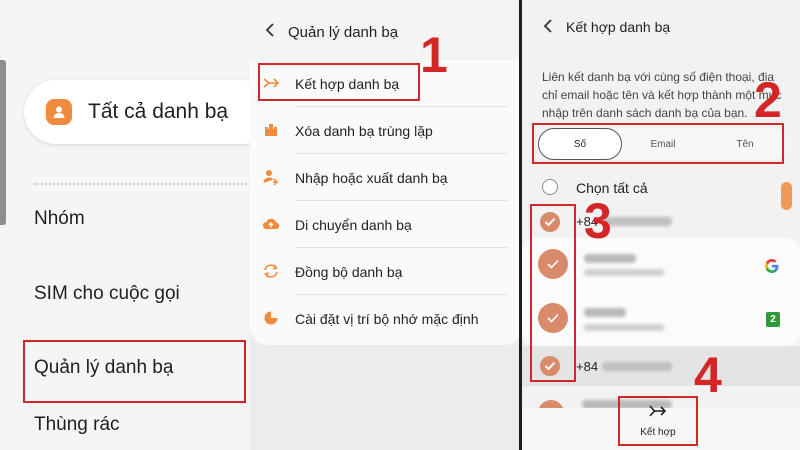  Describe the element at coordinates (768, 100) in the screenshot. I see `step-number-2: 2` at that location.